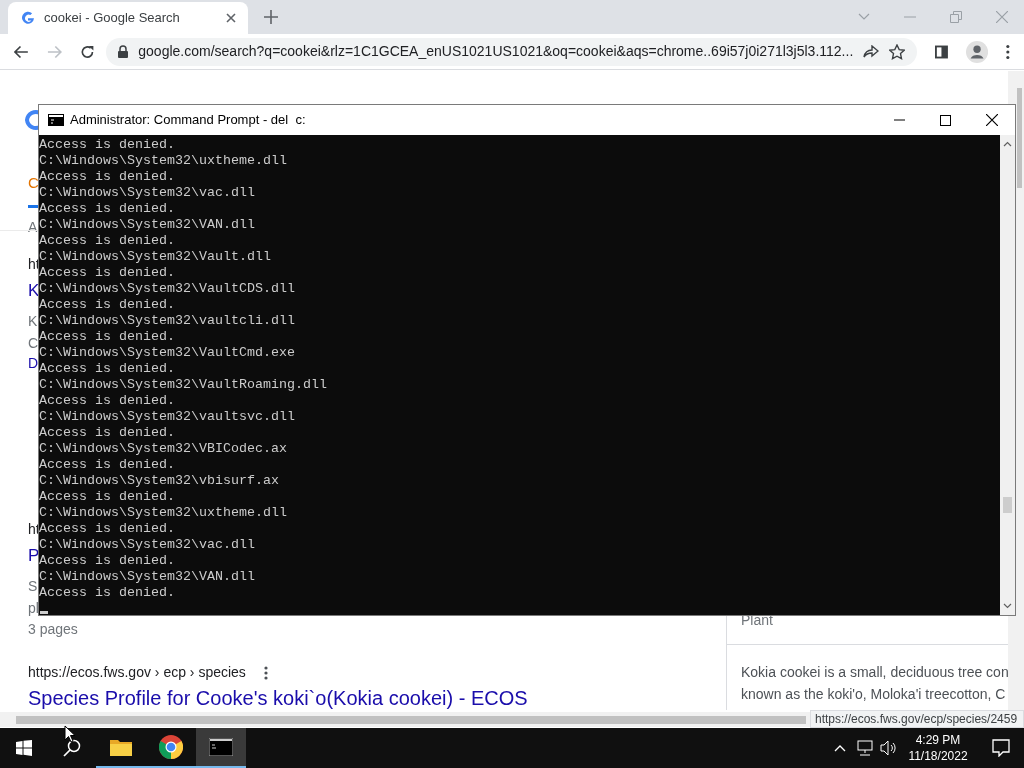  What do you see at coordinates (159, 481) in the screenshot?
I see `console-line: C:\Windows\System32\vbisurf.ax` at bounding box center [159, 481].